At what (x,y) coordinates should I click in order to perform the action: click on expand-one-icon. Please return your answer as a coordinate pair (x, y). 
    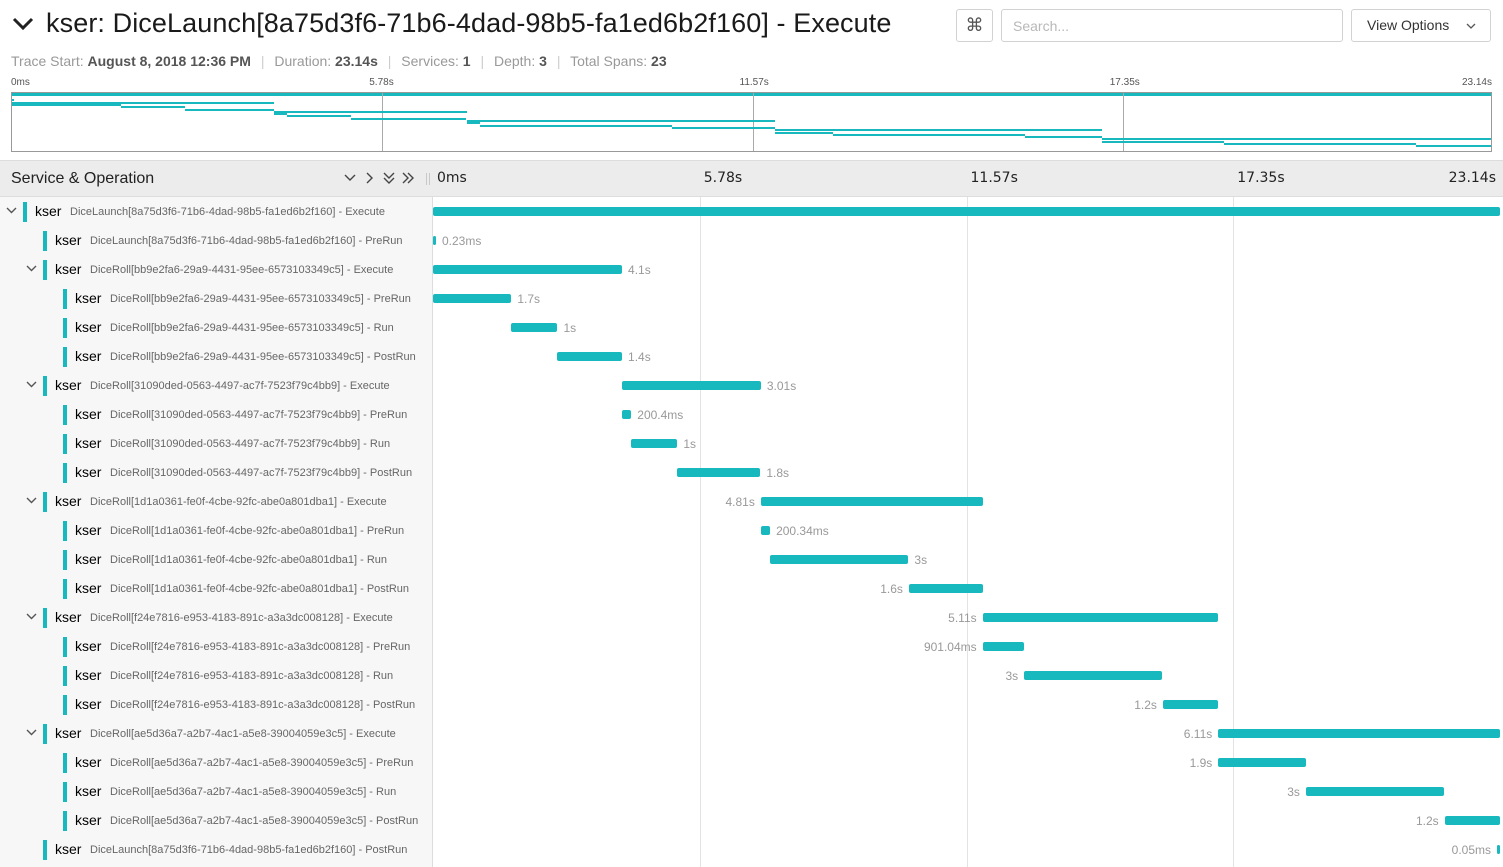
    Looking at the image, I should click on (370, 178).